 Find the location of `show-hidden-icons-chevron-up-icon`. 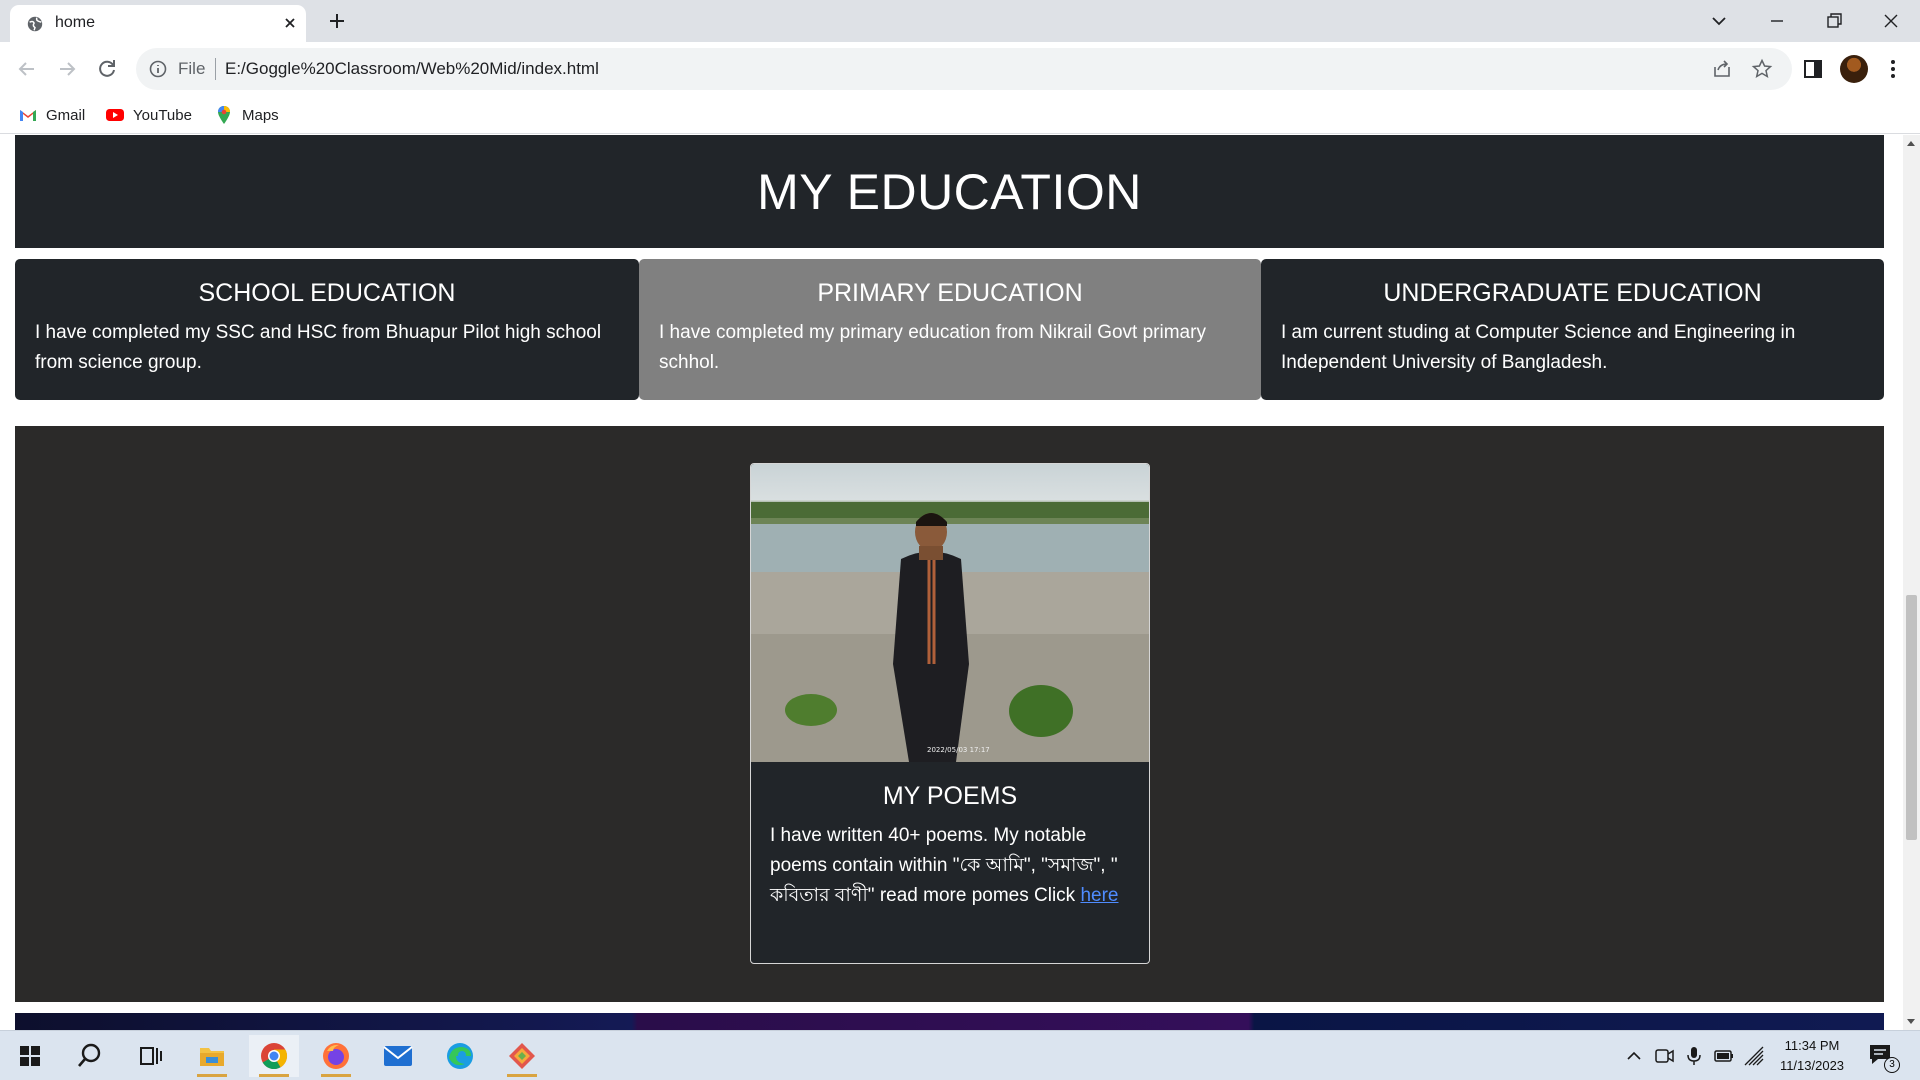

show-hidden-icons-chevron-up-icon is located at coordinates (1634, 1056).